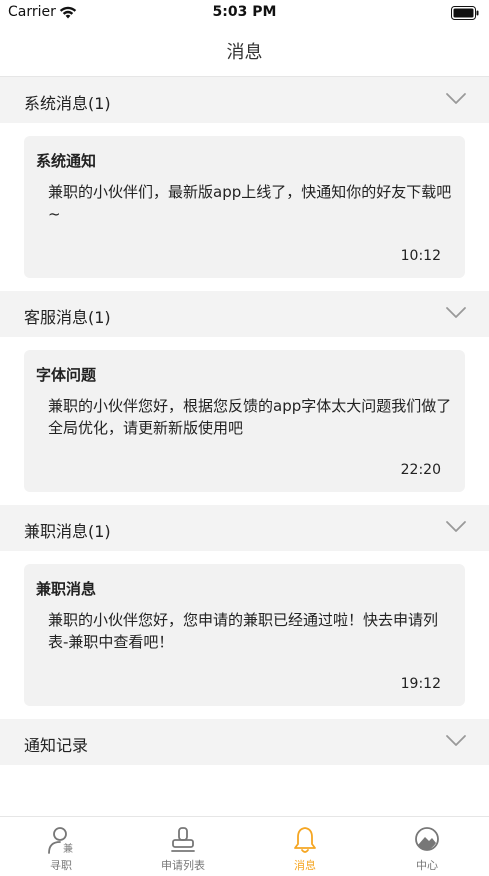 The image size is (489, 876). I want to click on section-header-jobs: 兼职消息(1), so click(244, 528).